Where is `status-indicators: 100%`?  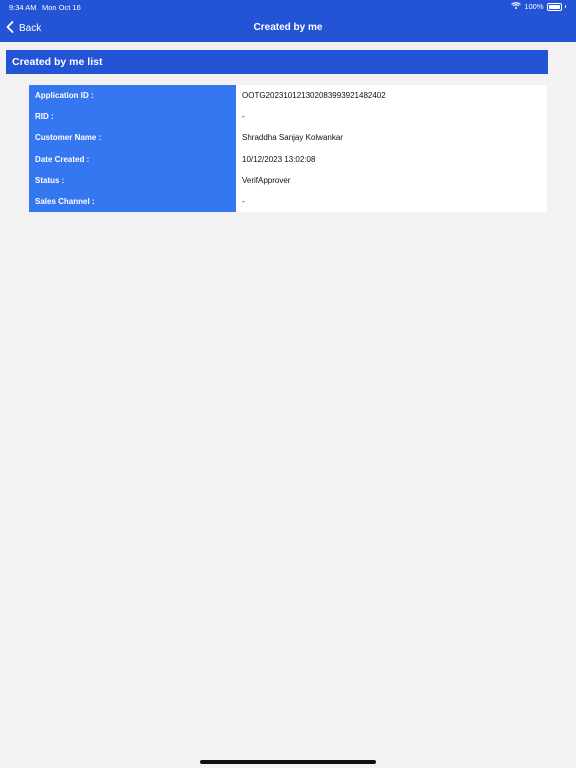
status-indicators: 100% is located at coordinates (538, 6).